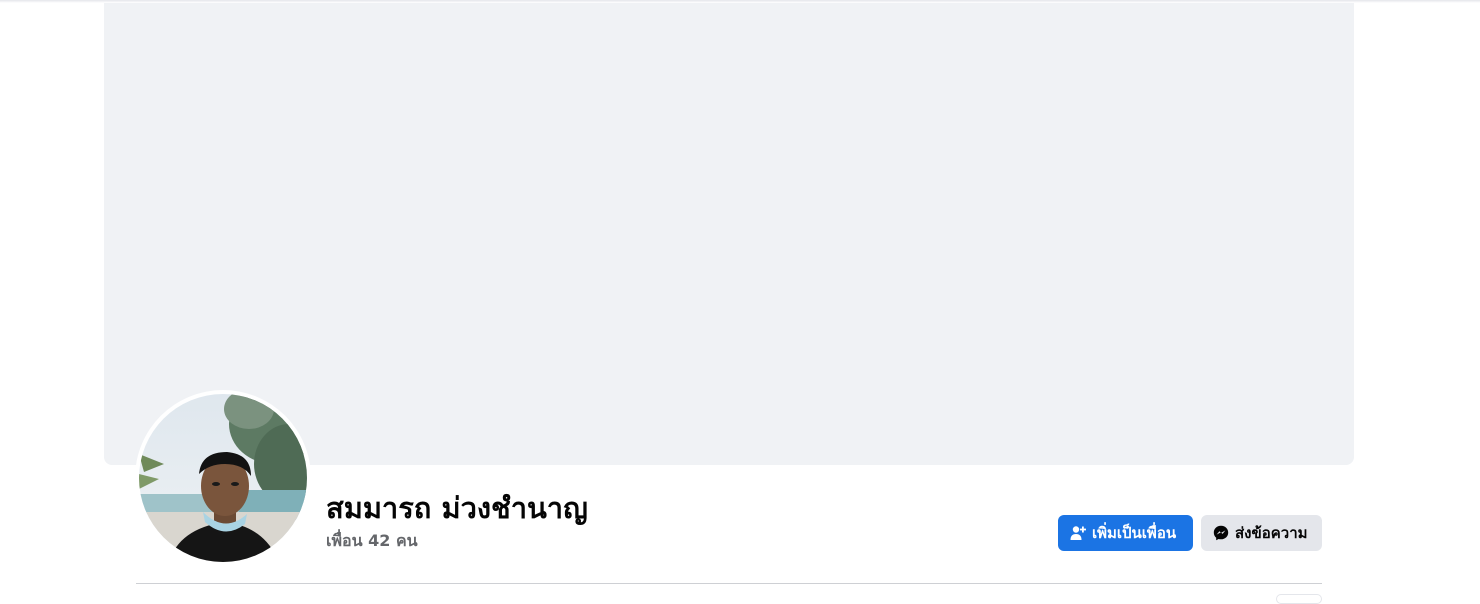 The width and height of the screenshot is (1480, 604). What do you see at coordinates (1078, 533) in the screenshot?
I see `add-friend-icon` at bounding box center [1078, 533].